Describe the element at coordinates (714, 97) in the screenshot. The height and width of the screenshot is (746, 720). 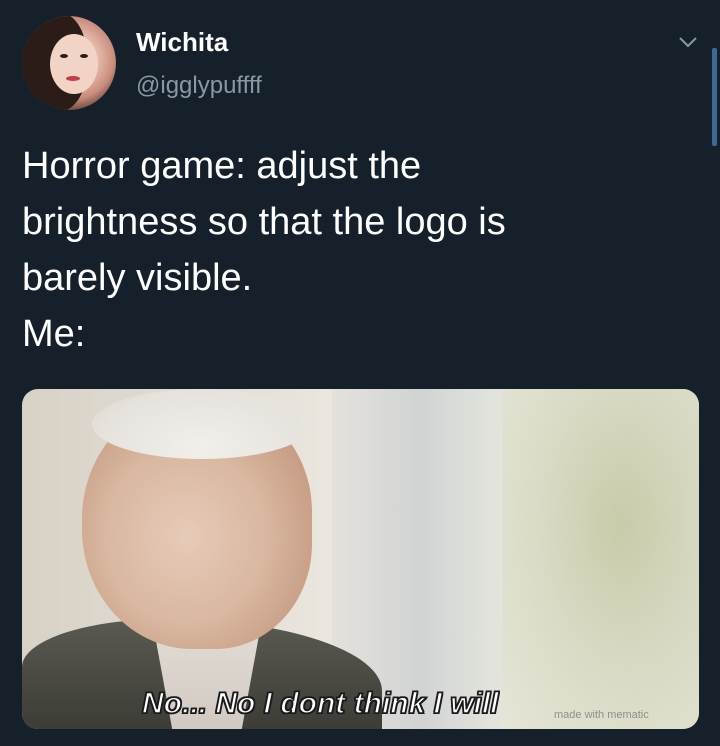
I see `scrollbar` at that location.